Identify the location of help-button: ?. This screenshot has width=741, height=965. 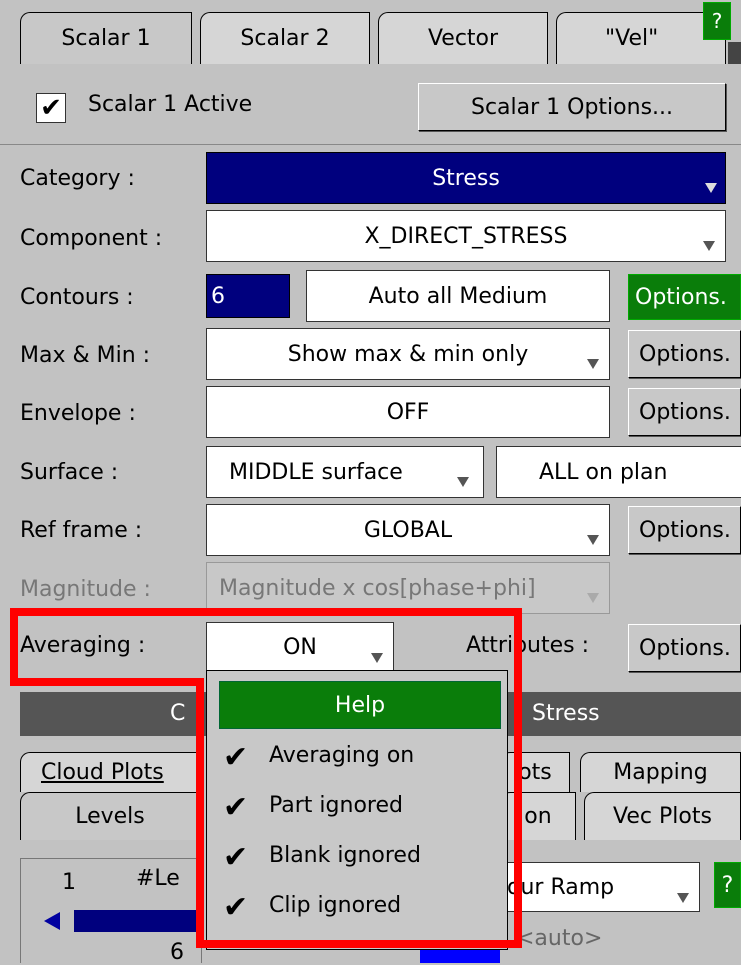
(717, 21).